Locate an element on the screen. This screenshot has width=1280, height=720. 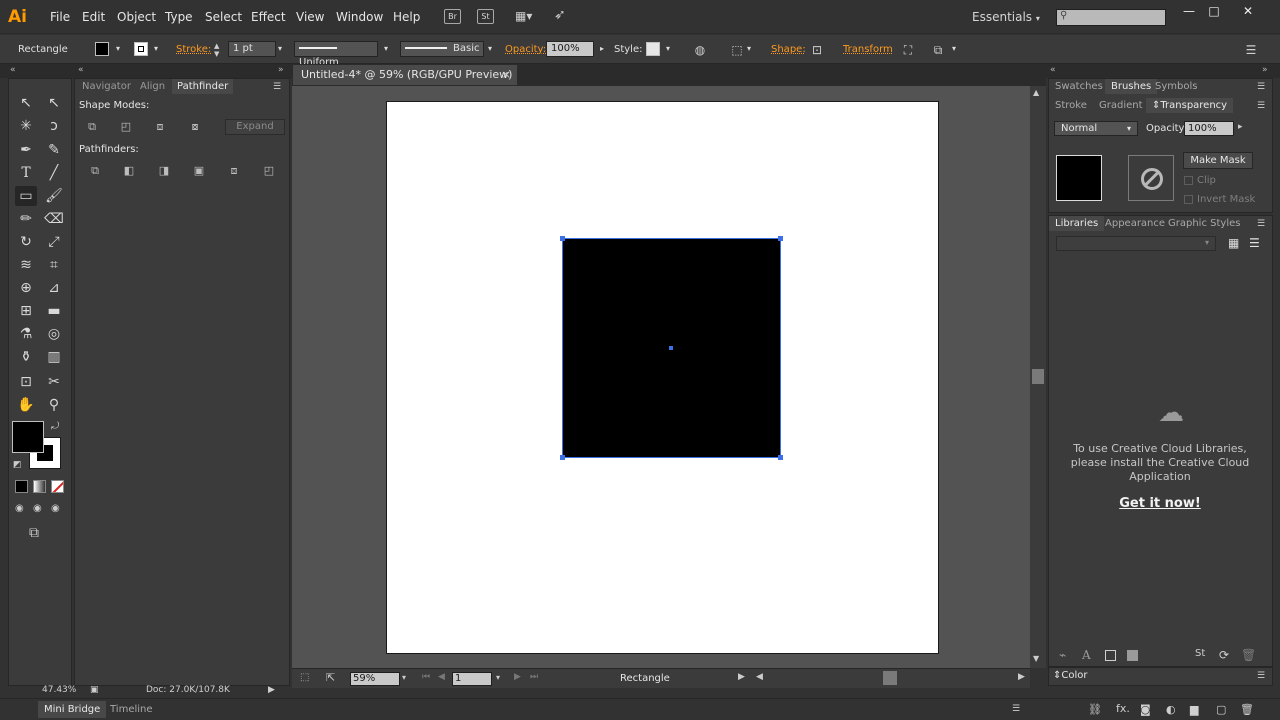
bridge-icon: Br is located at coordinates (452, 16).